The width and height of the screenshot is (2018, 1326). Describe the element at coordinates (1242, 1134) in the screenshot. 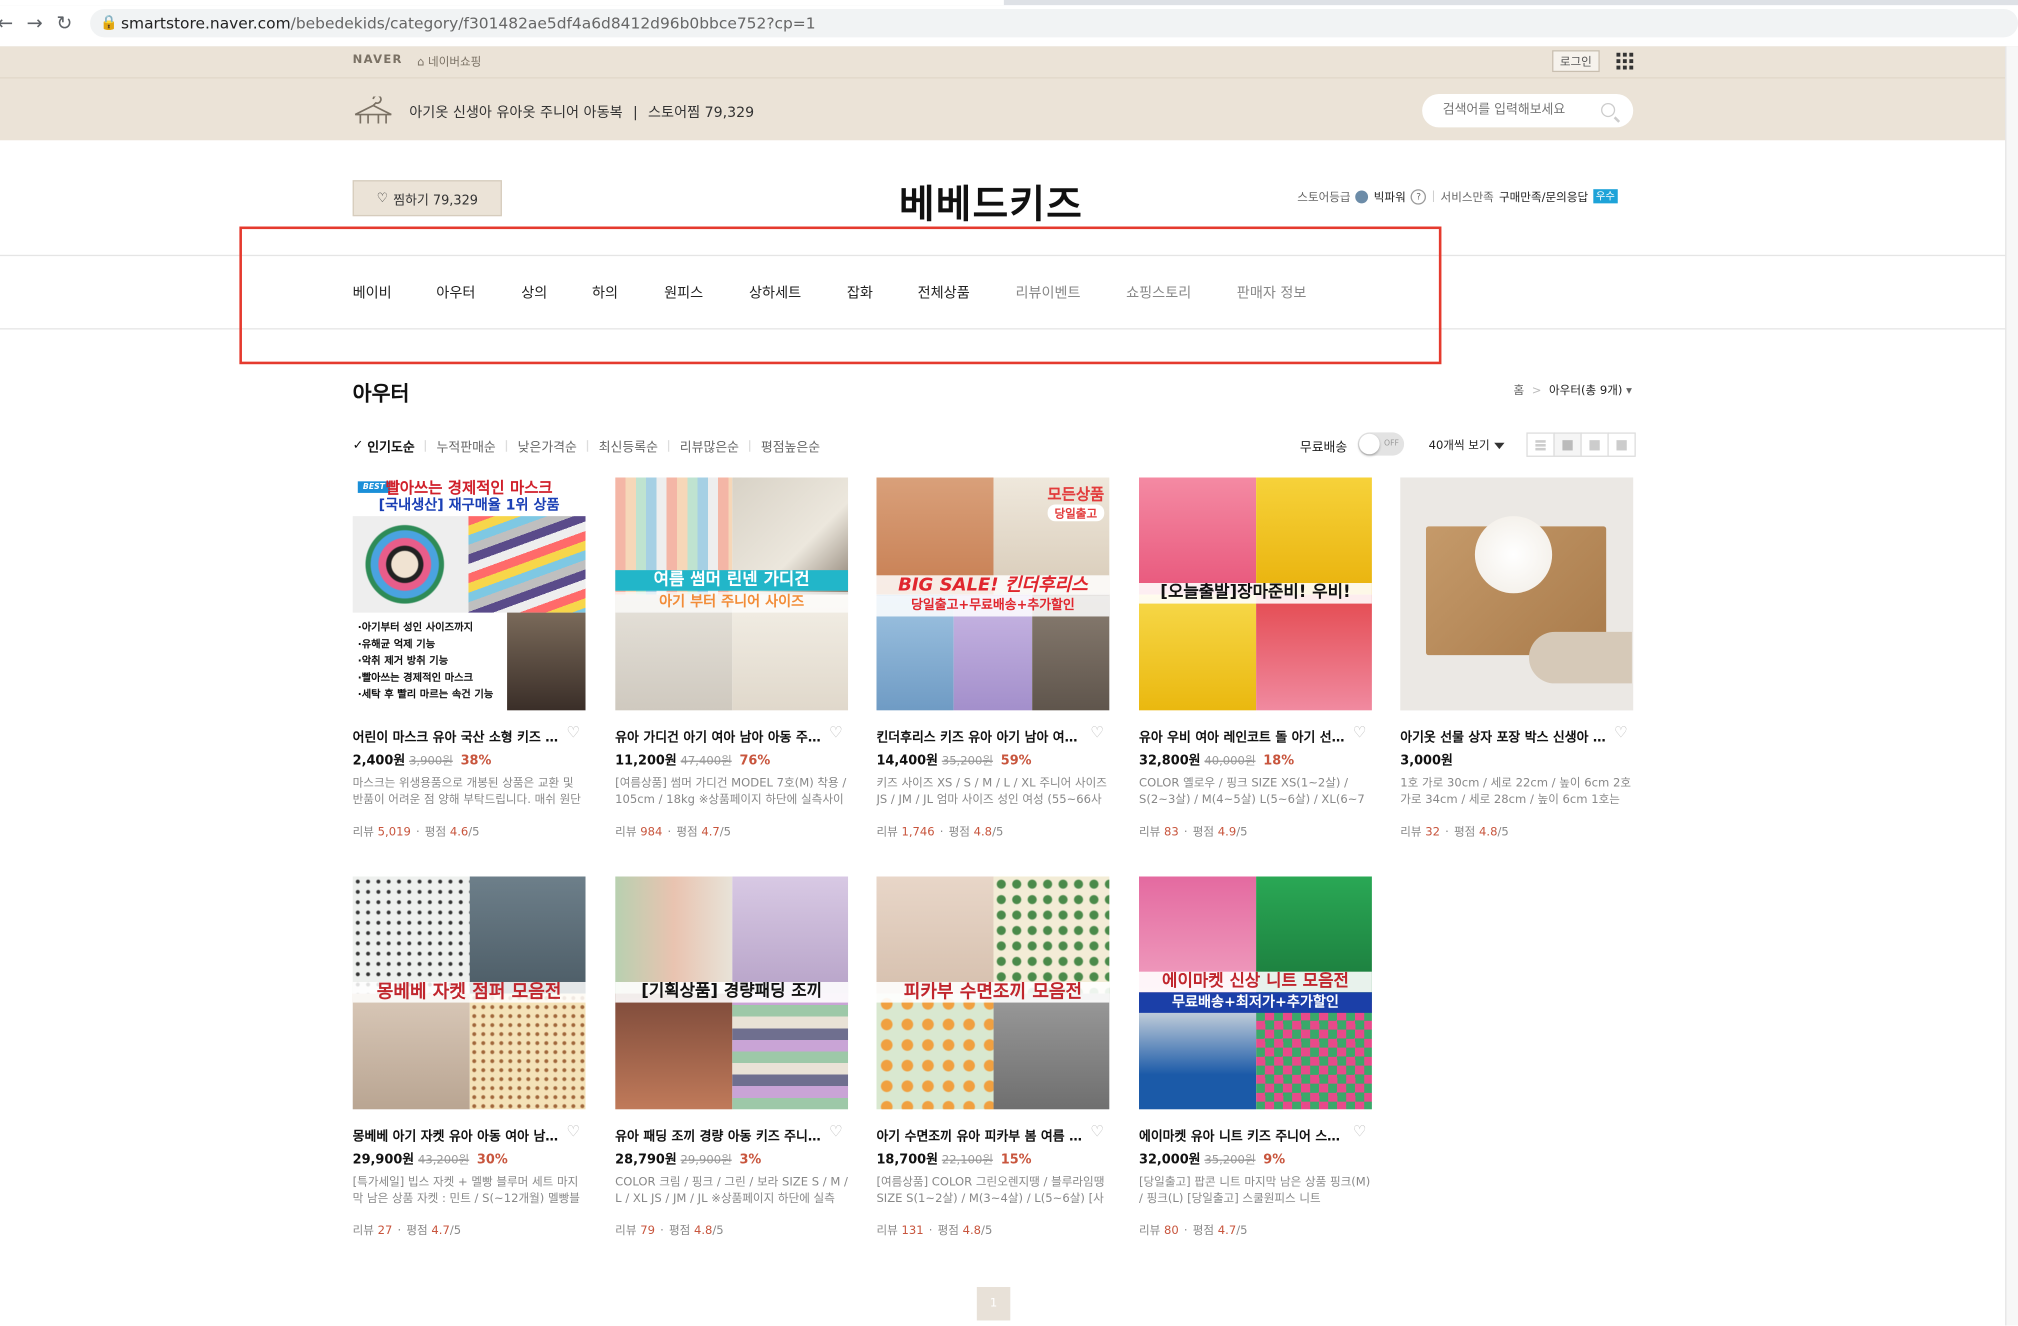

I see `product-name: 에이마켓 유아 니트 키즈 주니어 스웨터 가디건` at that location.